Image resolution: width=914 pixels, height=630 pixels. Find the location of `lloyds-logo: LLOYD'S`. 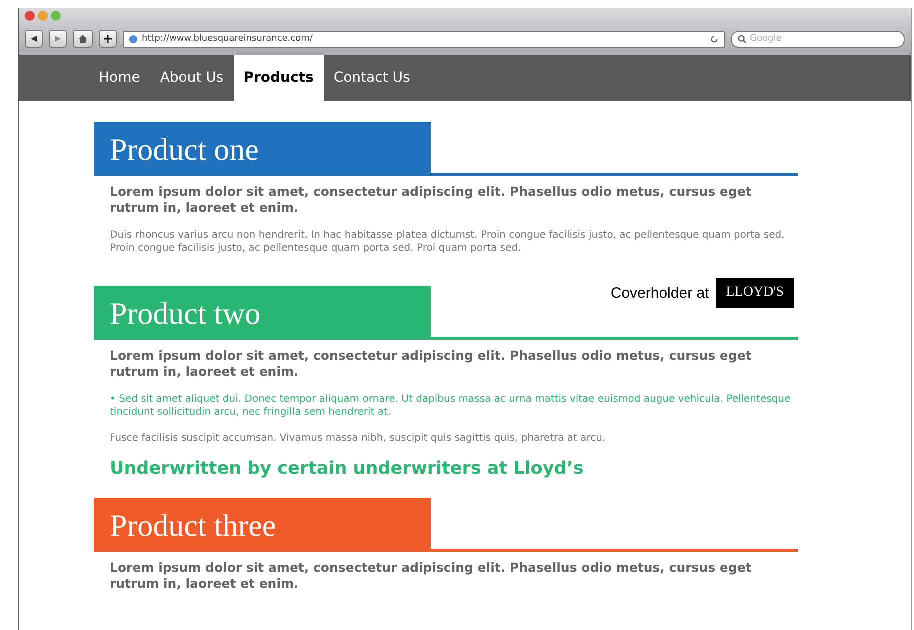

lloyds-logo: LLOYD'S is located at coordinates (755, 293).